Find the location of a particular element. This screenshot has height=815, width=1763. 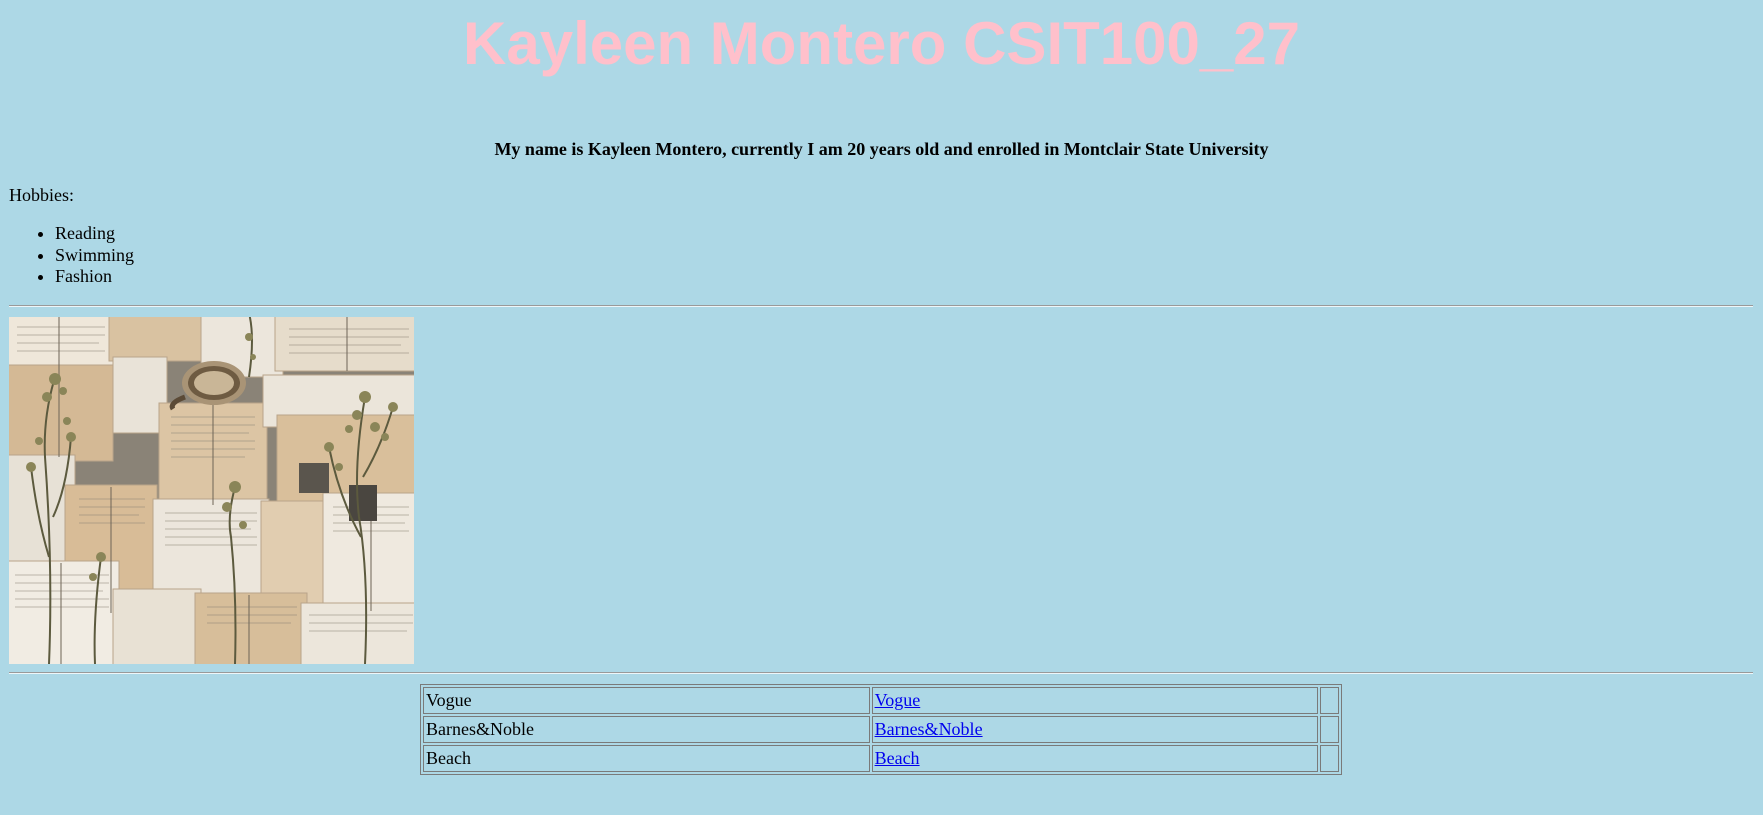

vogue-link: Vogue is located at coordinates (898, 700).